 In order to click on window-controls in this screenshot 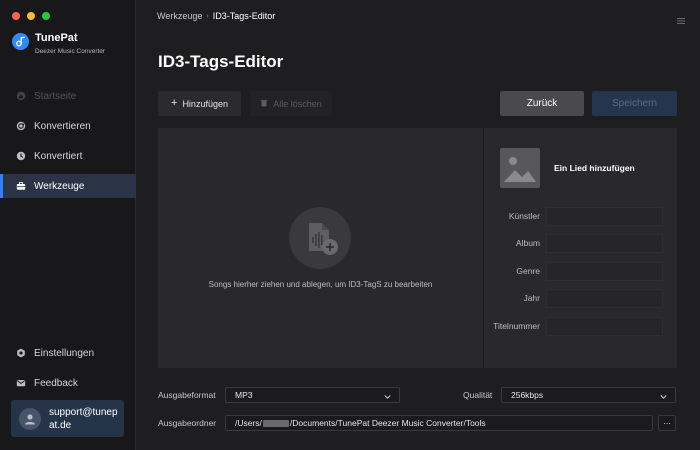, I will do `click(31, 16)`.